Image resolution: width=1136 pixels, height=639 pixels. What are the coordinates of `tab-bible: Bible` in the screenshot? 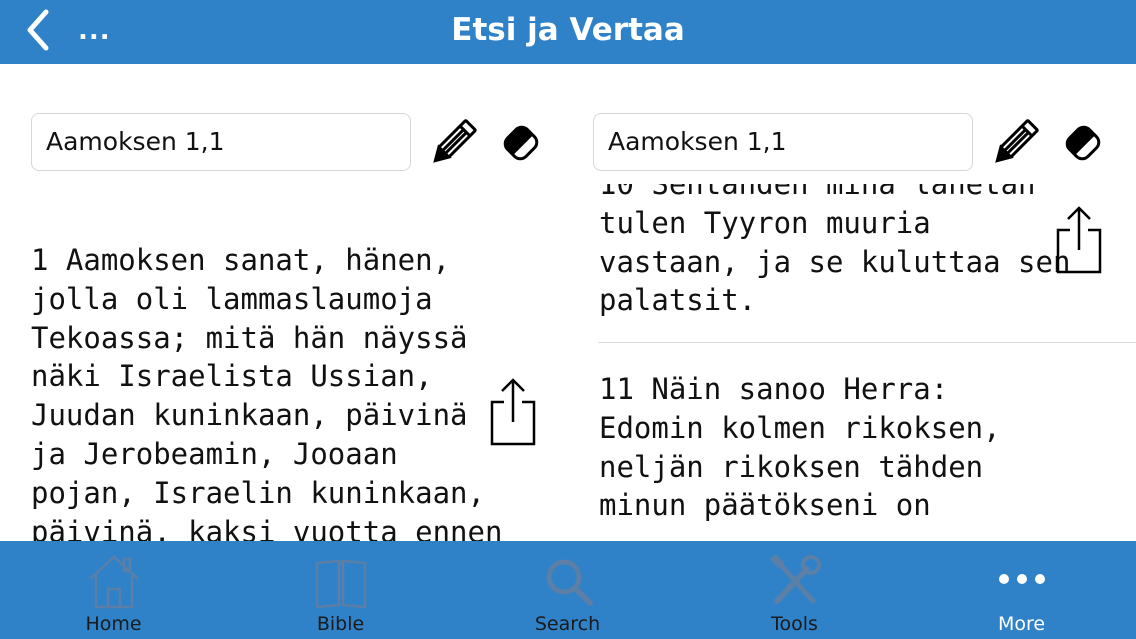 It's located at (340, 590).